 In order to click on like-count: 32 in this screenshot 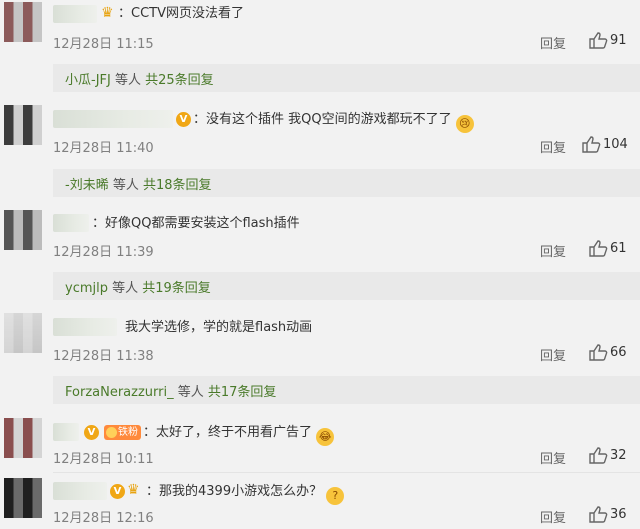, I will do `click(618, 455)`.